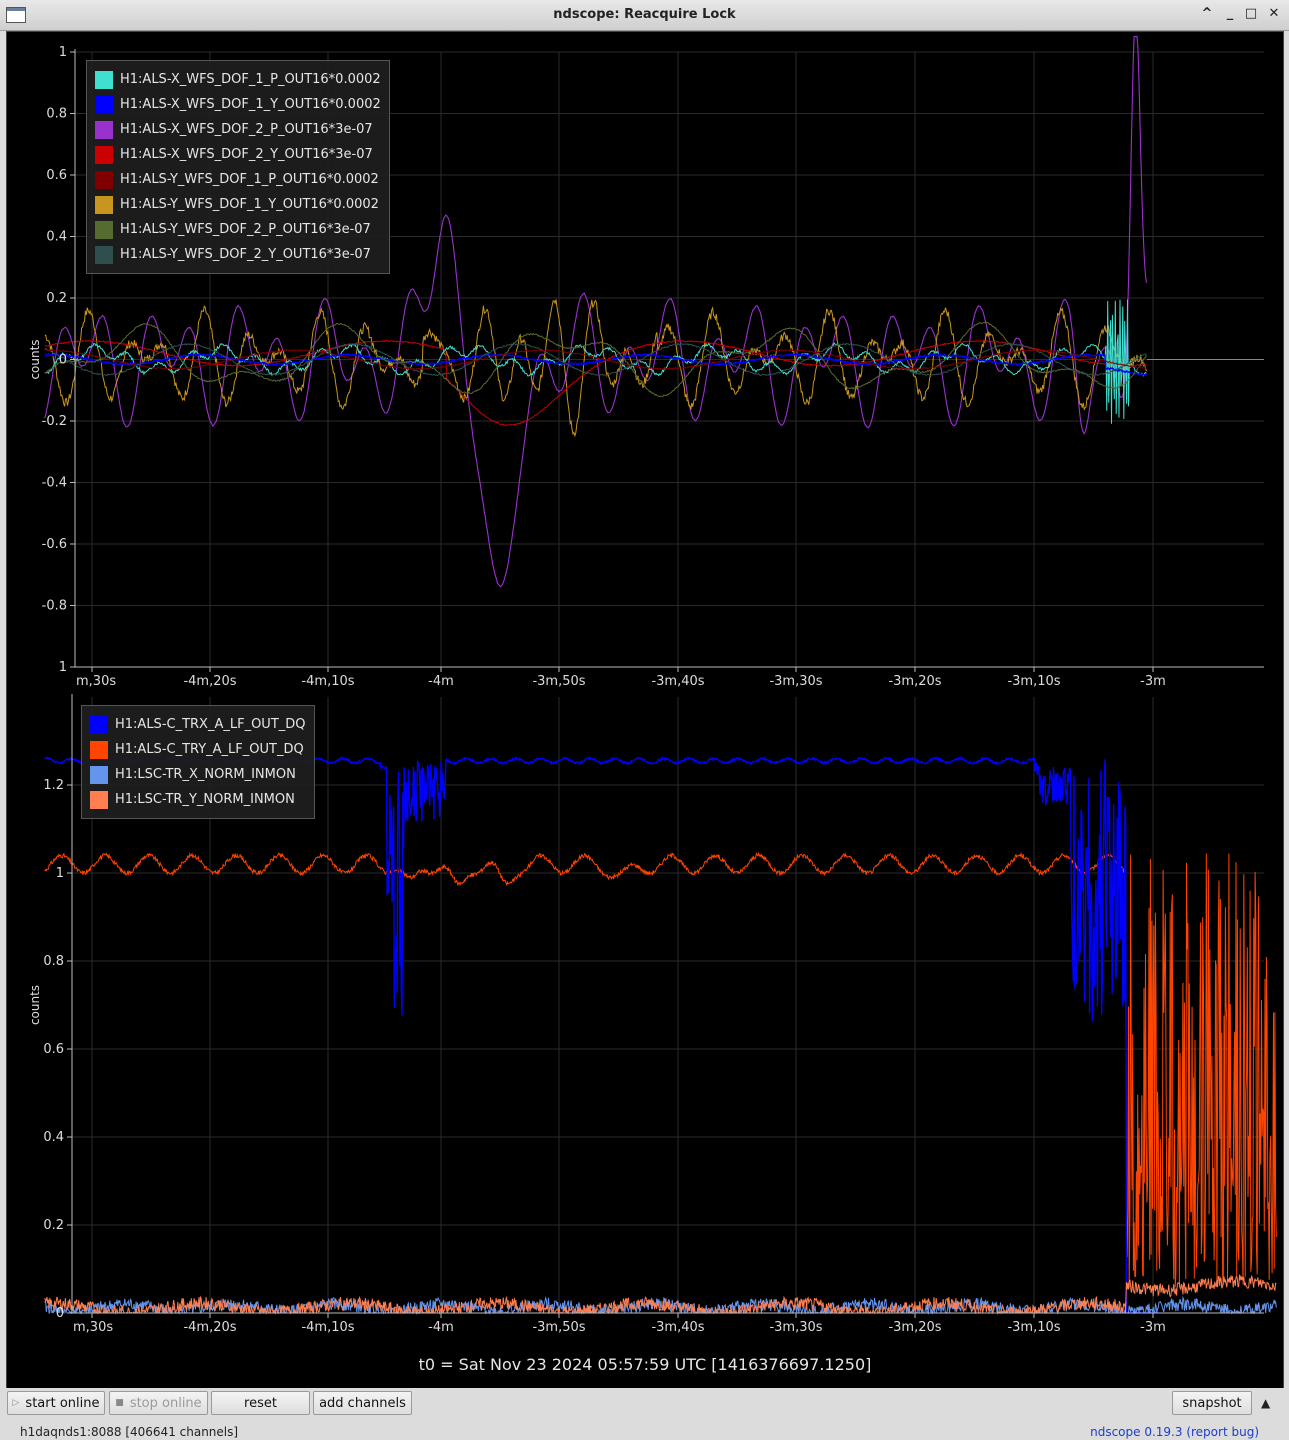 Image resolution: width=1289 pixels, height=1440 pixels. Describe the element at coordinates (1033, 681) in the screenshot. I see `top-x-tick-label: -3m,10s` at that location.